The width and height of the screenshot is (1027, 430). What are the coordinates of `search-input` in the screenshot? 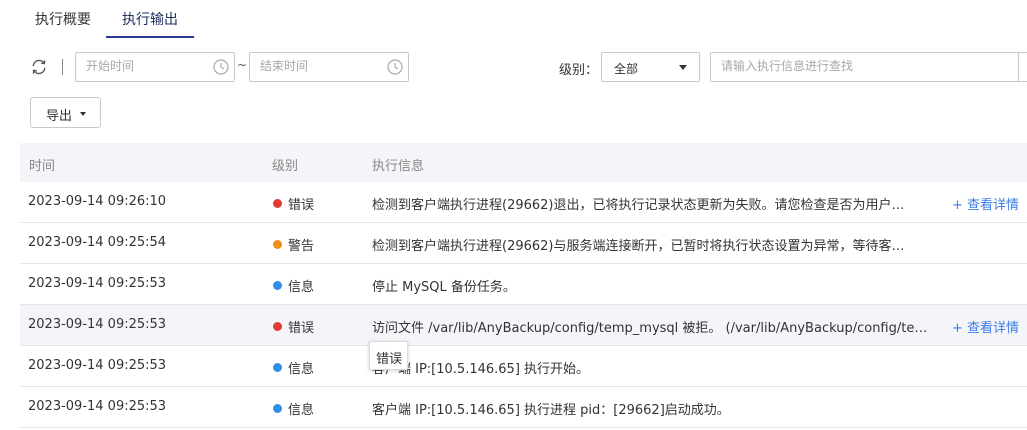 It's located at (866, 66).